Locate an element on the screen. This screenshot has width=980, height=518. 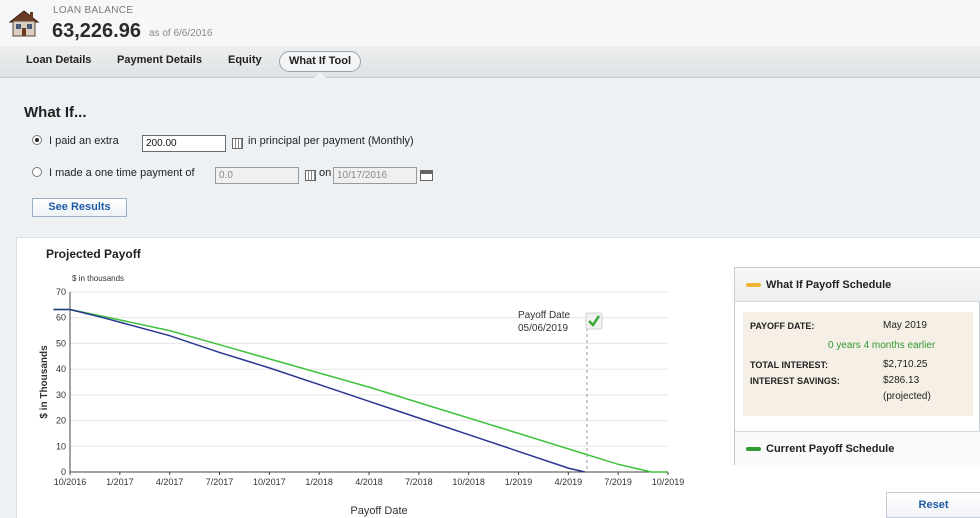
x-tick-label: 10/2016 is located at coordinates (70, 482).